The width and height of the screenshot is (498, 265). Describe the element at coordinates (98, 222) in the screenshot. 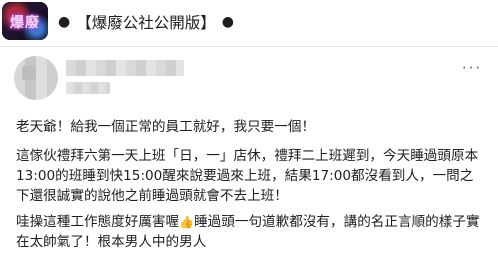

I see `post-paragraph-3-start: 哇操這種工作態度好厲害喔` at that location.